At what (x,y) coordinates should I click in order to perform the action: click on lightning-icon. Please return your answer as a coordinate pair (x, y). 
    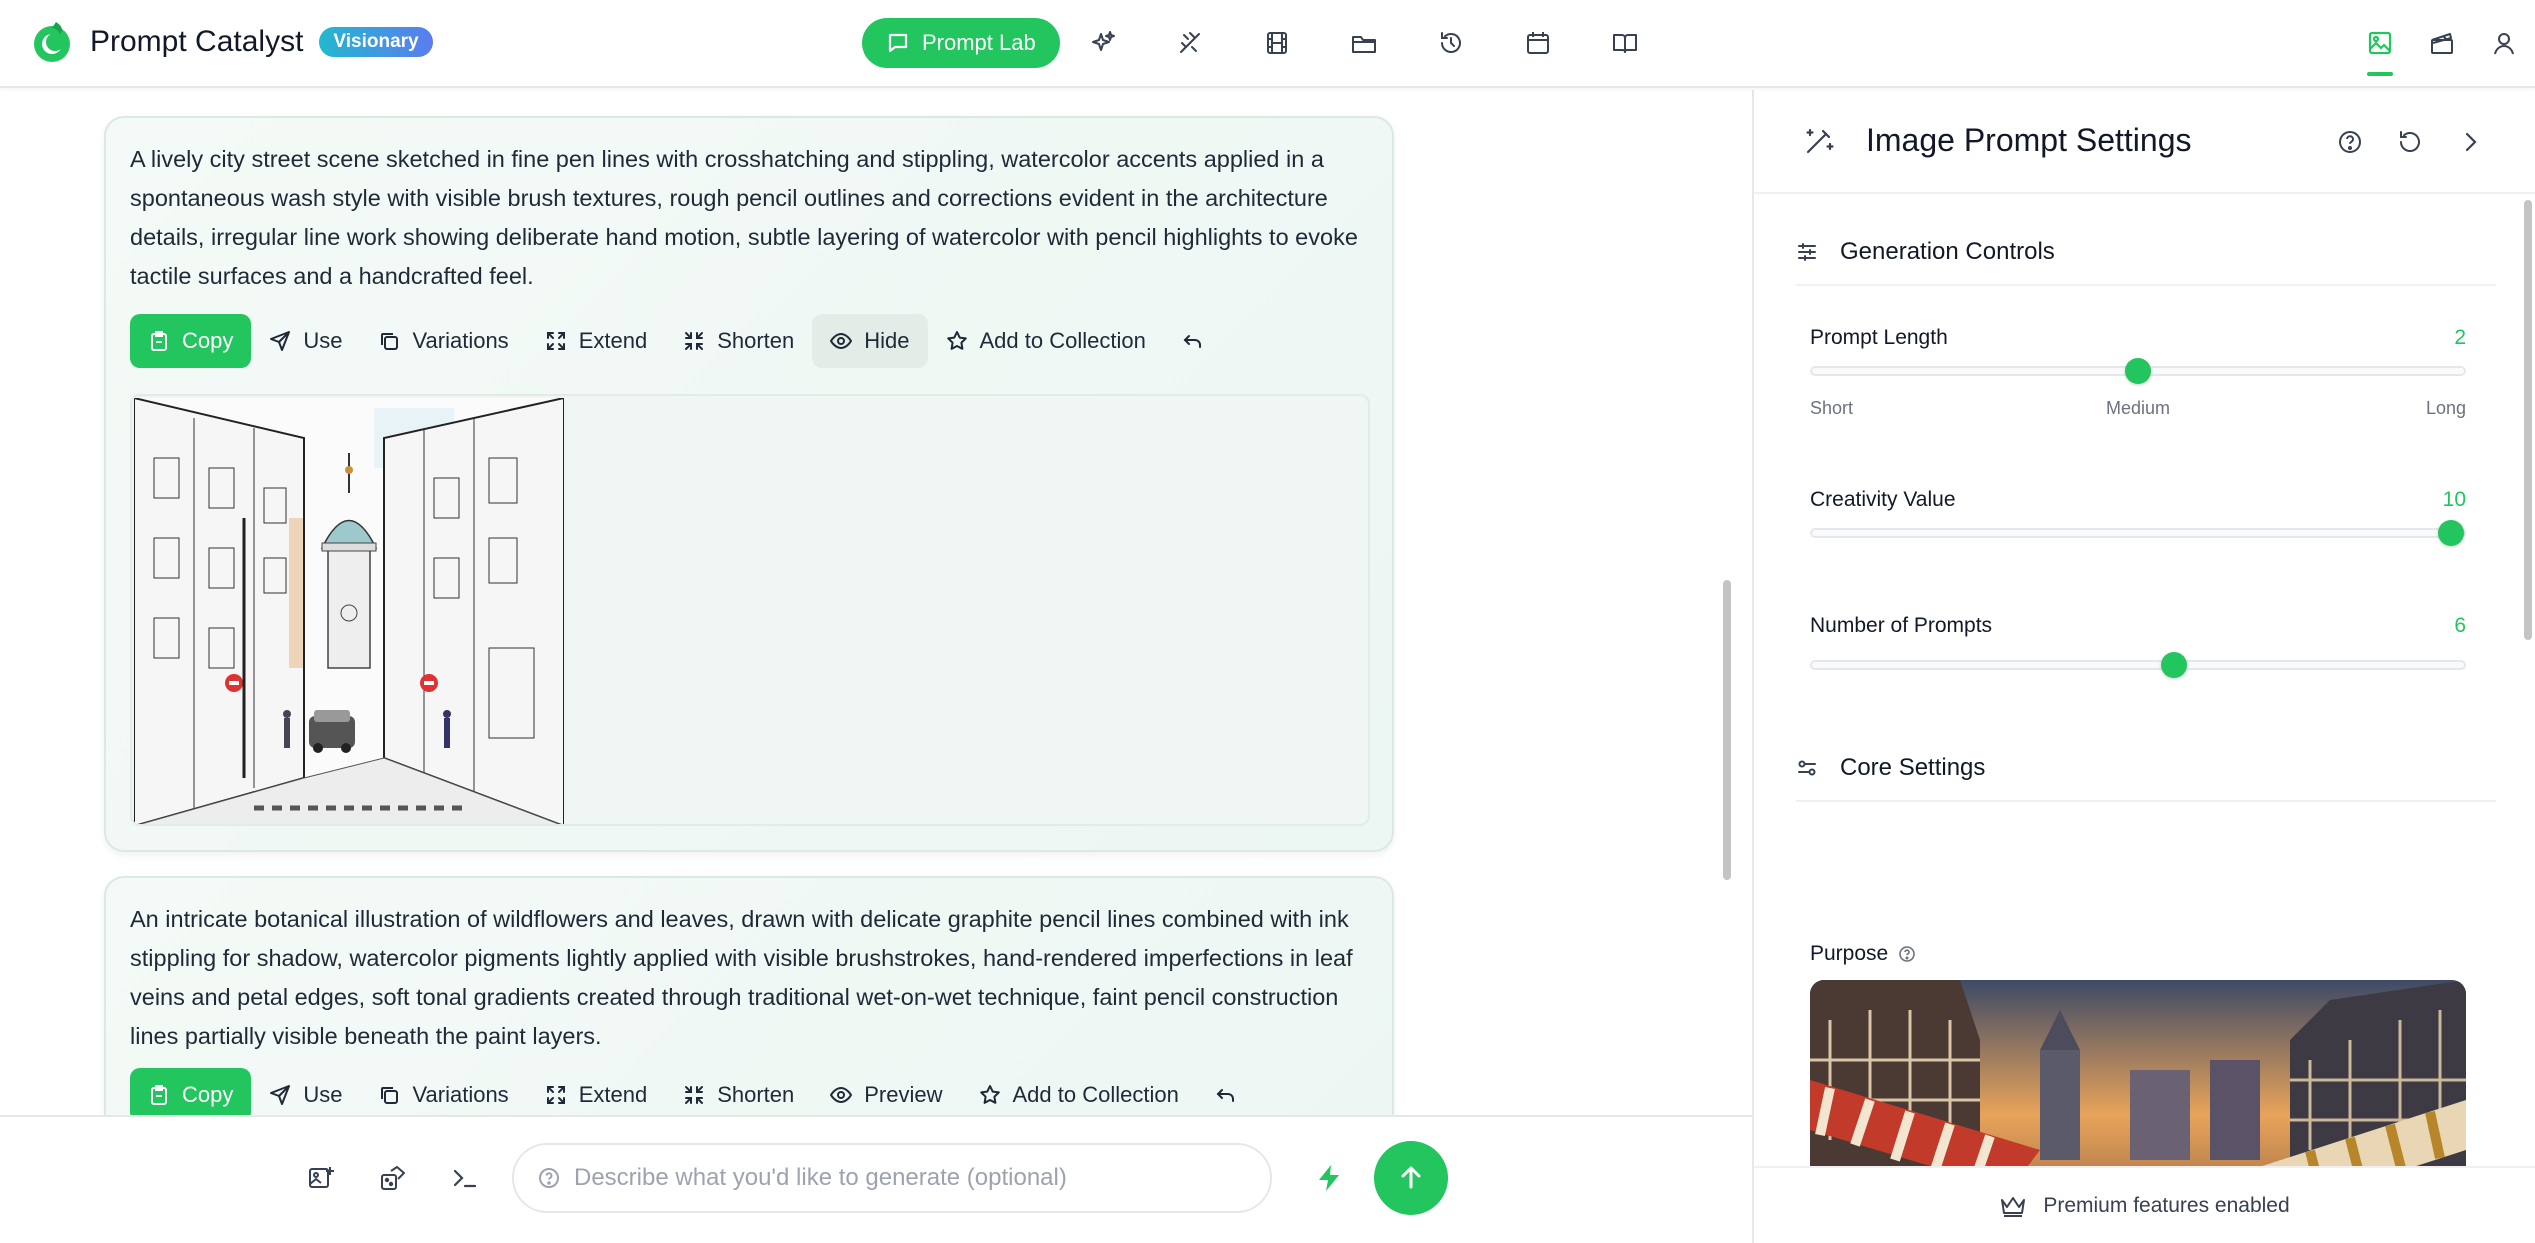
    Looking at the image, I should click on (1329, 1178).